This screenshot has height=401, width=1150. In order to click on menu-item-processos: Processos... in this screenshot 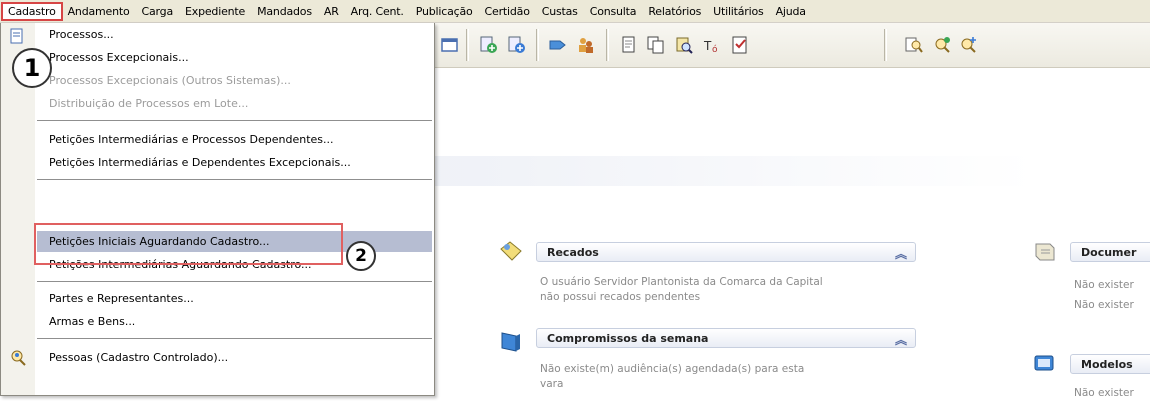, I will do `click(234, 34)`.